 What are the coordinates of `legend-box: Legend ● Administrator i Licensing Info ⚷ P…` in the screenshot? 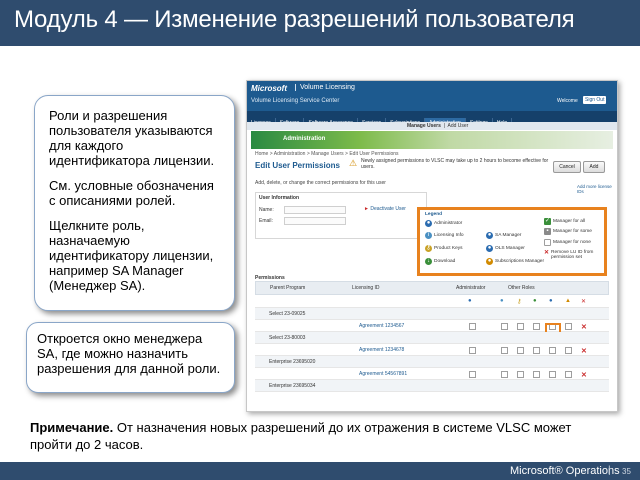 It's located at (512, 241).